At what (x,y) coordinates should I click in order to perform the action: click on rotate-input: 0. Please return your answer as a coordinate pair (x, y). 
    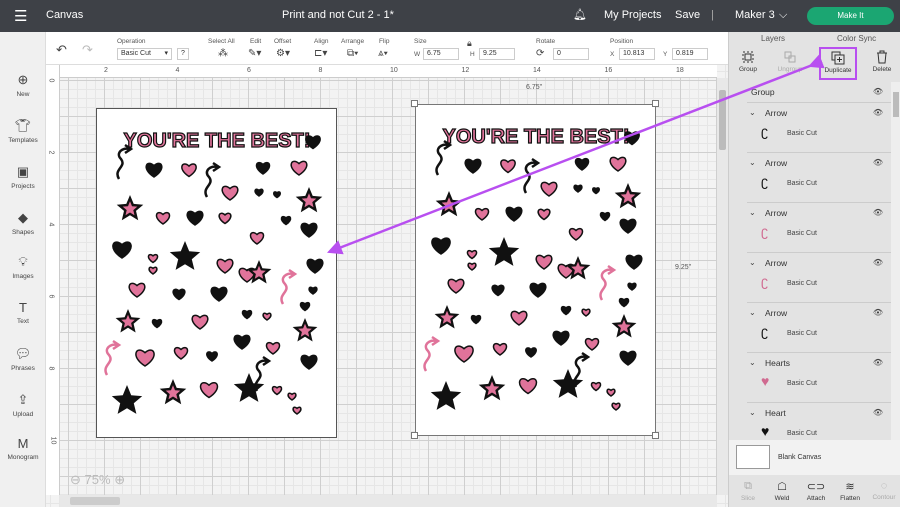
    Looking at the image, I should click on (571, 54).